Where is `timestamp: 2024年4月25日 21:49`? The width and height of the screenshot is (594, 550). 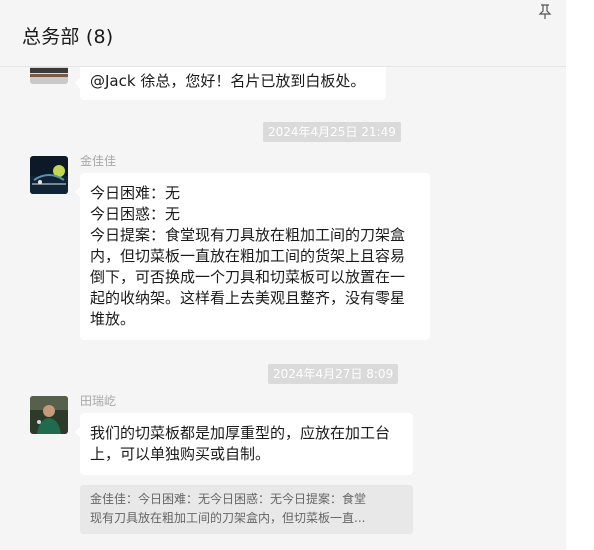 timestamp: 2024年4月25日 21:49 is located at coordinates (332, 132).